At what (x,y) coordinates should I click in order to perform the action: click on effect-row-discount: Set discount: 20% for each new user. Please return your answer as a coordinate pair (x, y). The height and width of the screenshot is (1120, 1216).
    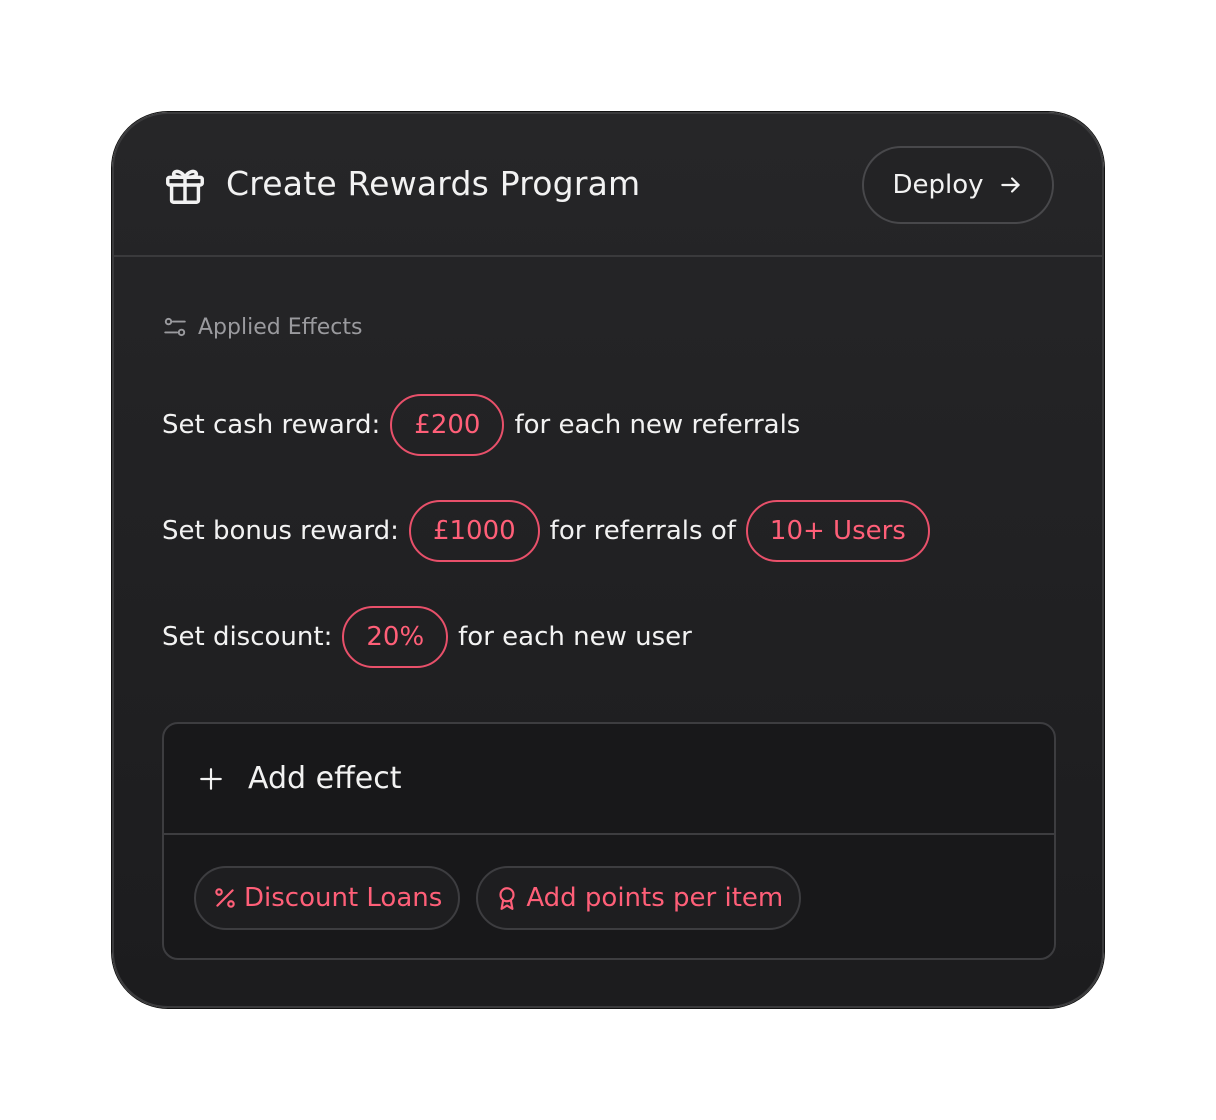
    Looking at the image, I should click on (427, 637).